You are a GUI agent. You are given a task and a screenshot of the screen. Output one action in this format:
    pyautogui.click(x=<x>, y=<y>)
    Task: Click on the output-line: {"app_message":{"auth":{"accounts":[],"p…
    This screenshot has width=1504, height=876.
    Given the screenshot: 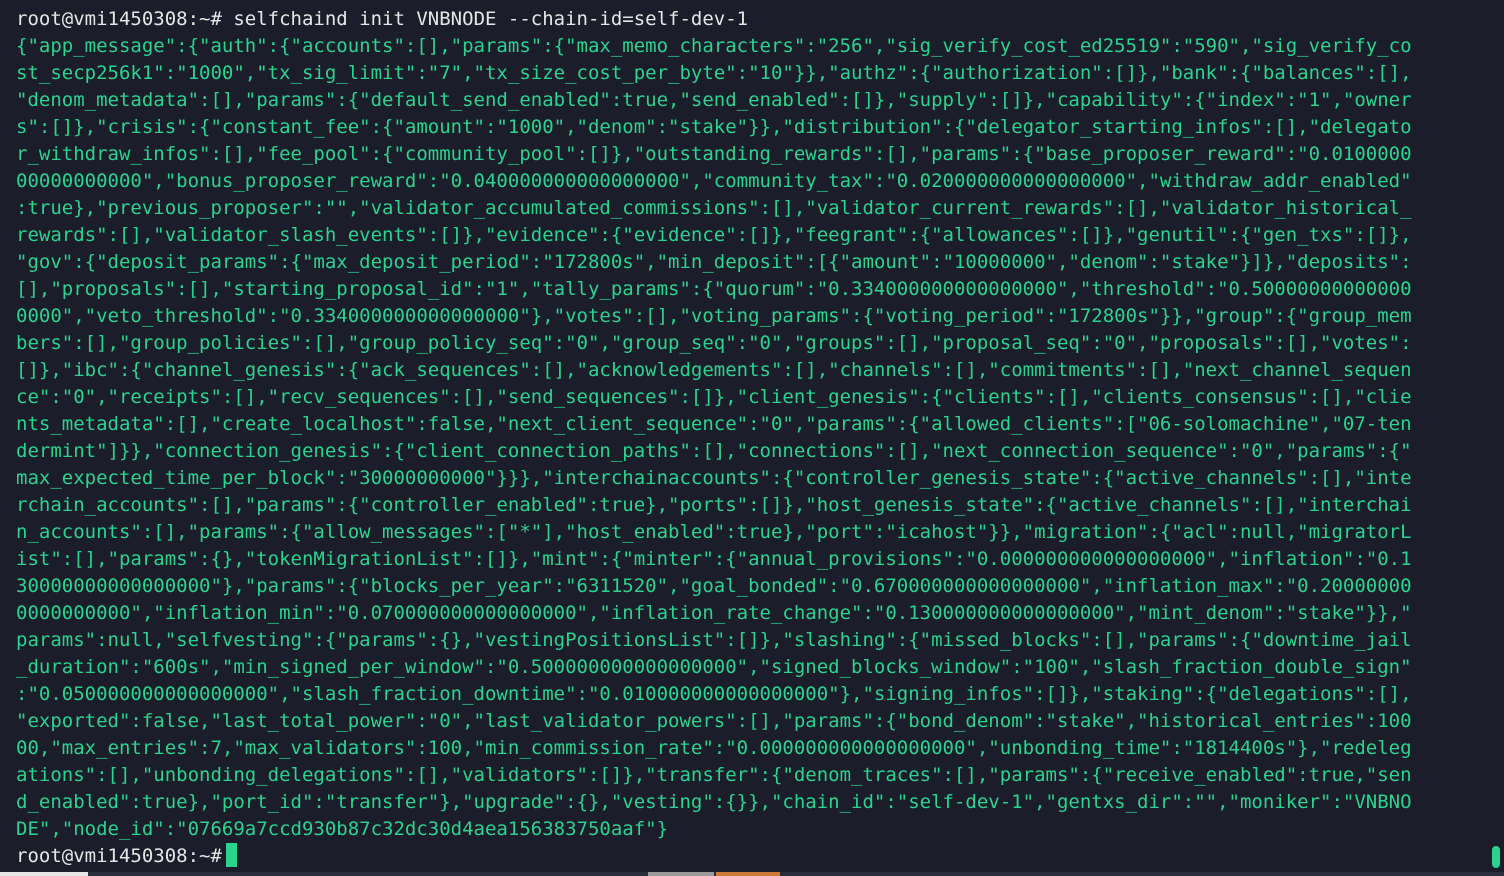 What is the action you would take?
    pyautogui.click(x=714, y=46)
    